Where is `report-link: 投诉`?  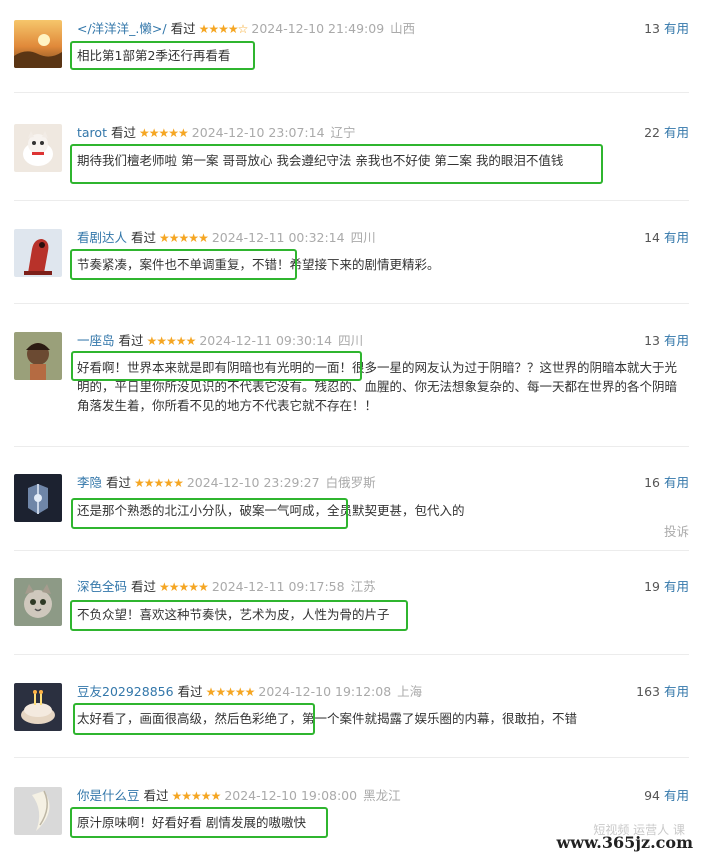
report-link: 投诉 is located at coordinates (676, 530).